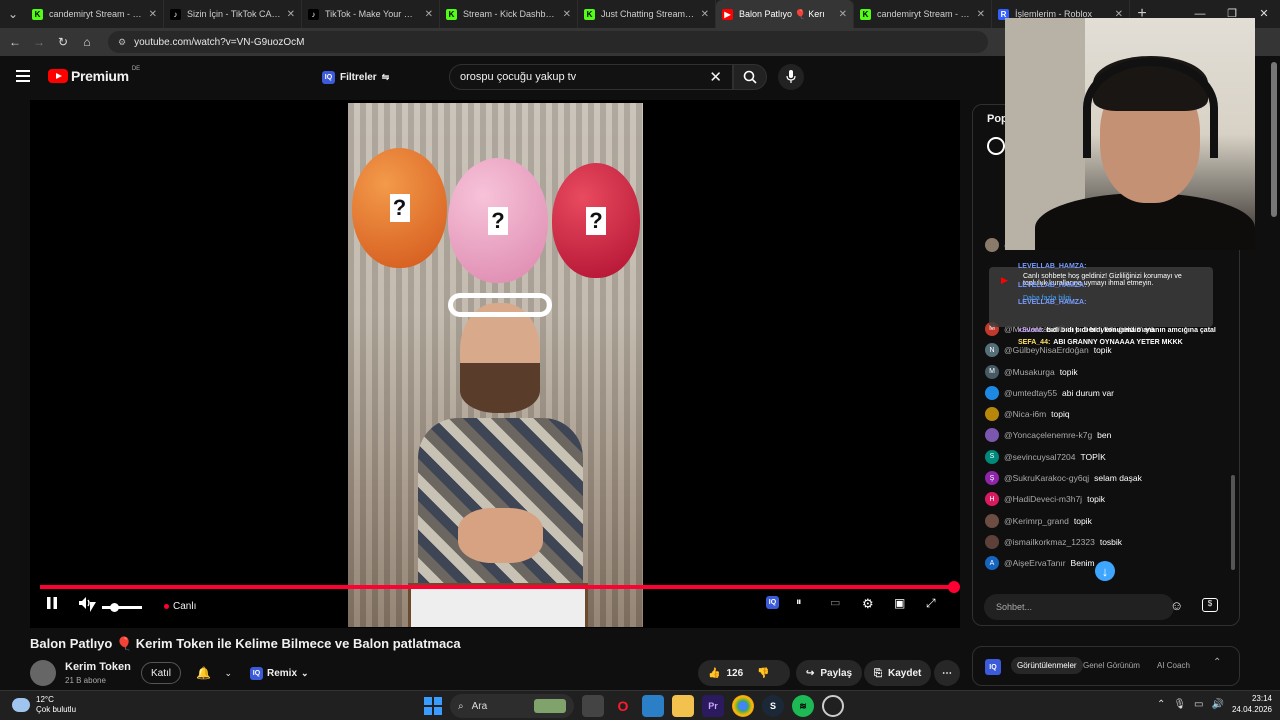 The image size is (1280, 720). Describe the element at coordinates (39, 42) in the screenshot. I see `forward-button: →` at that location.